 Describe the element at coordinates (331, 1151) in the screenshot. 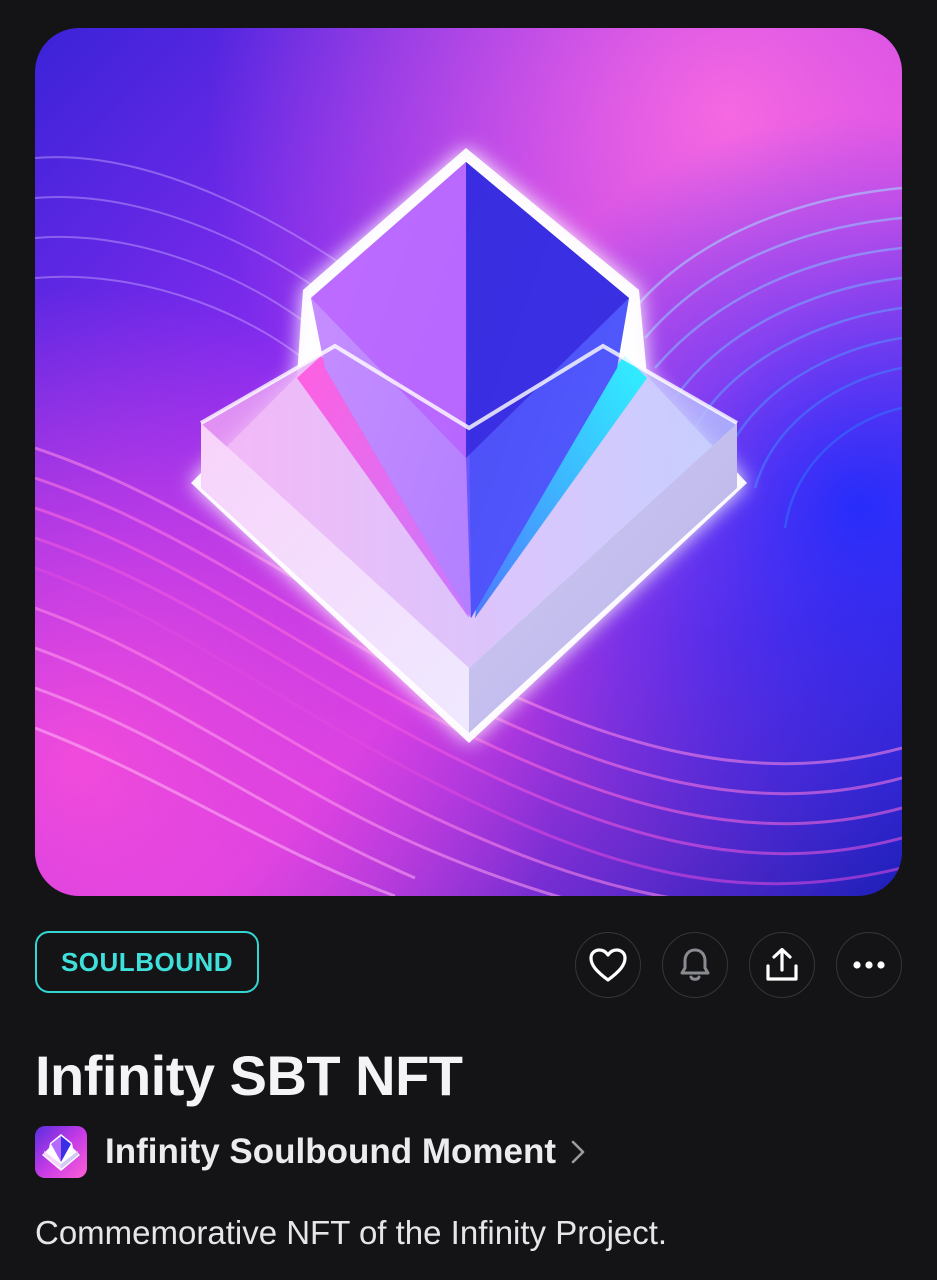

I see `collection-name: Infinity Soulbound Moment` at that location.